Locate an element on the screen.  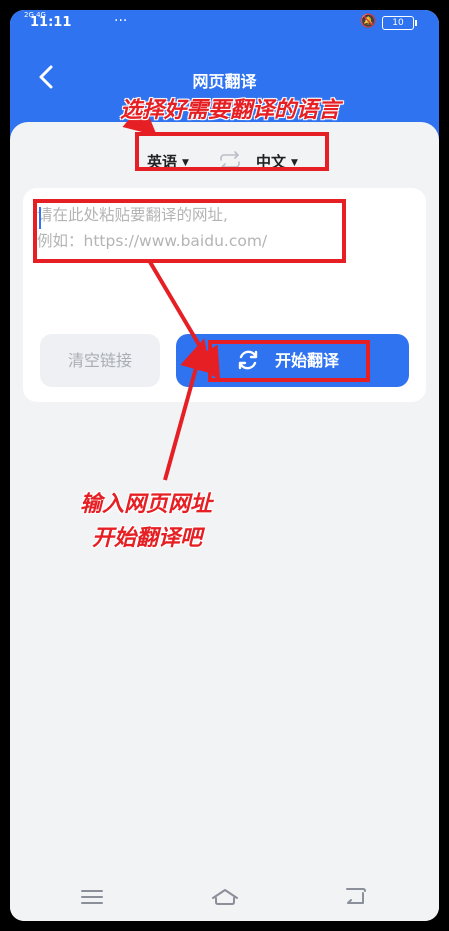
annotation-choose-language: 选择好需要翻译的语言 is located at coordinates (230, 110).